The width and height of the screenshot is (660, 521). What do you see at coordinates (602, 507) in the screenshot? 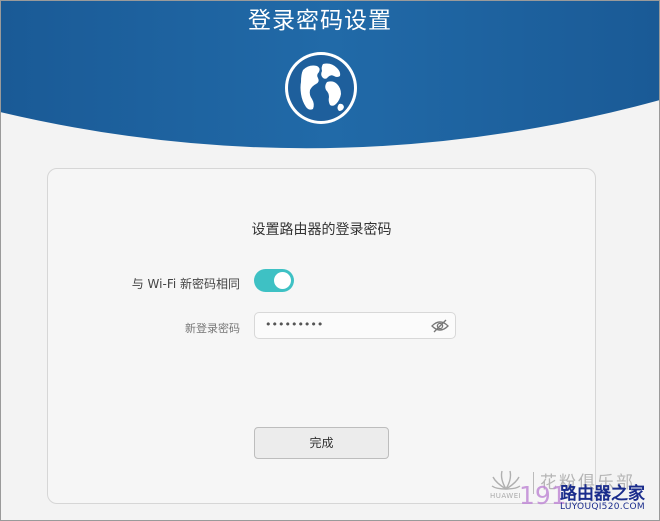
I see `watermark-site: LUYOUQI520.COM` at bounding box center [602, 507].